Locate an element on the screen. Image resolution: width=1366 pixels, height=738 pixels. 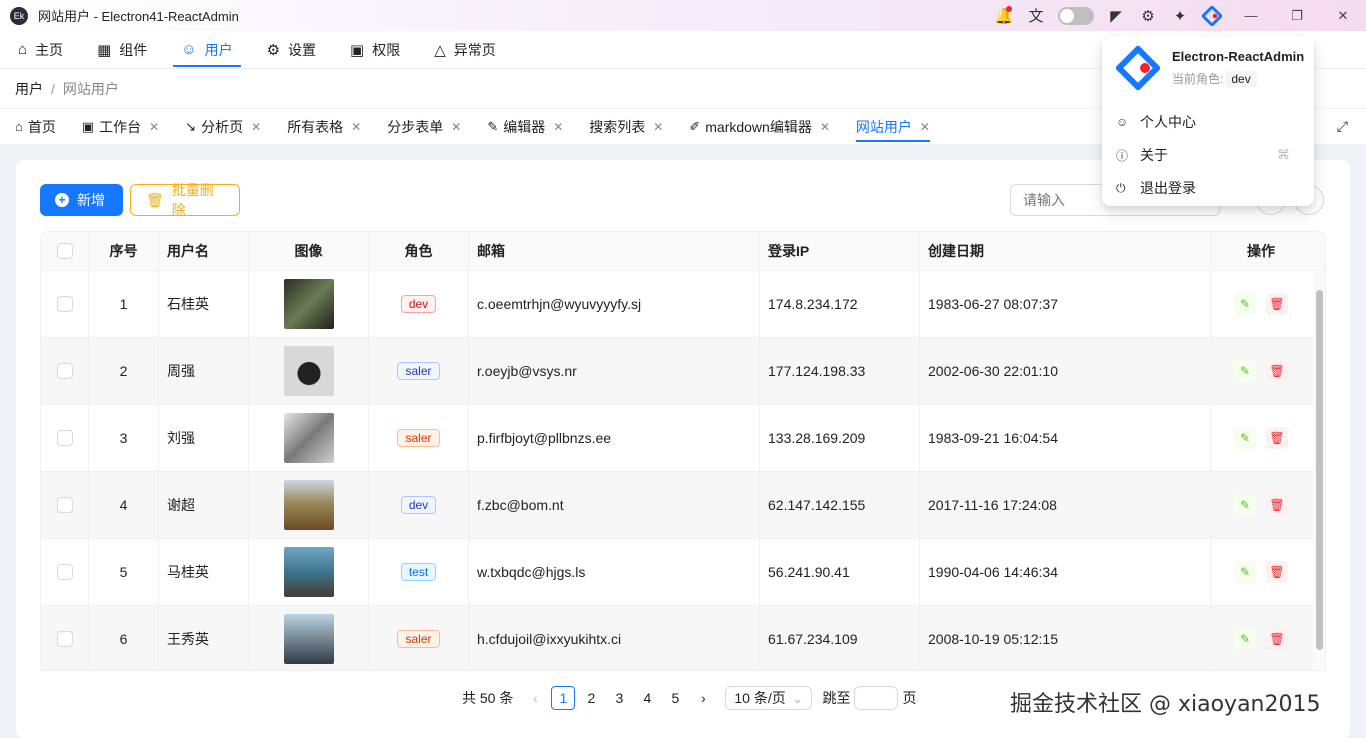
pin-icon: ✦ is located at coordinates (1180, 15).